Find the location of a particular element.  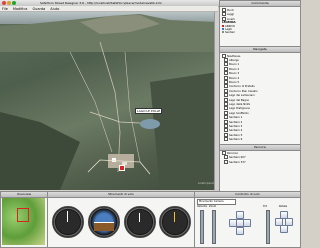

list-item: Sentiero 6 is located at coordinates (260, 139).